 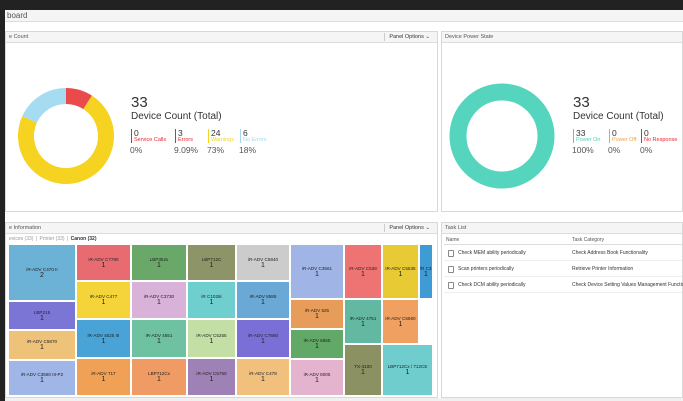 I want to click on treemap-tile: iR-ADV C478 1, so click(x=263, y=377).